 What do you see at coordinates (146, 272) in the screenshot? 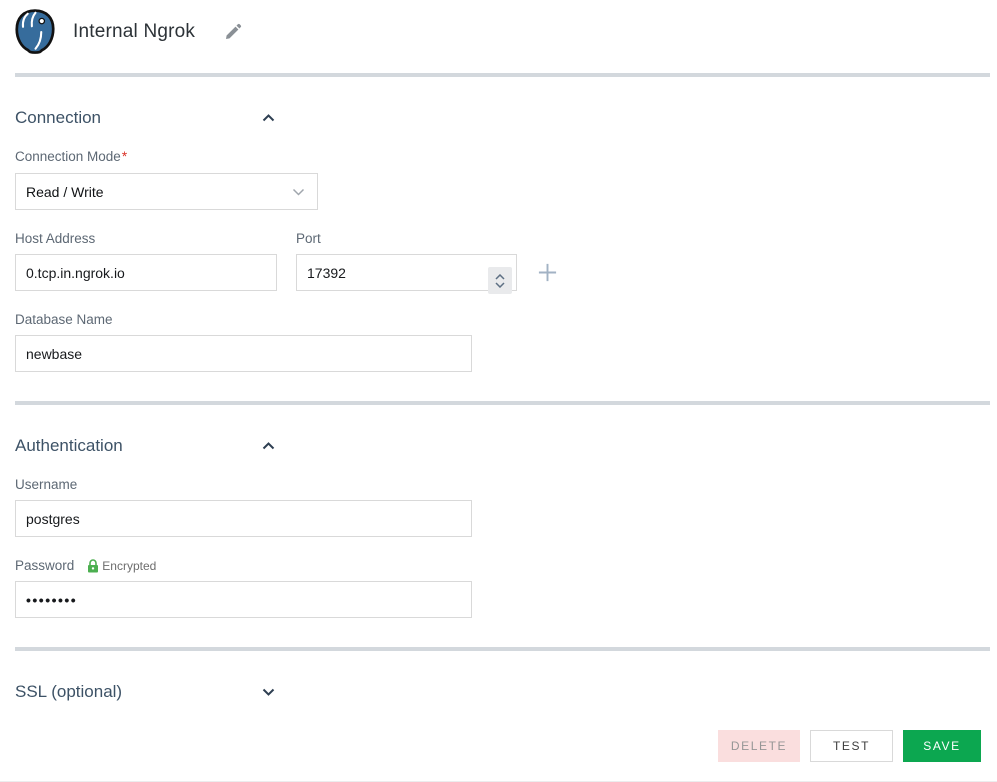
I see `host-address-input` at bounding box center [146, 272].